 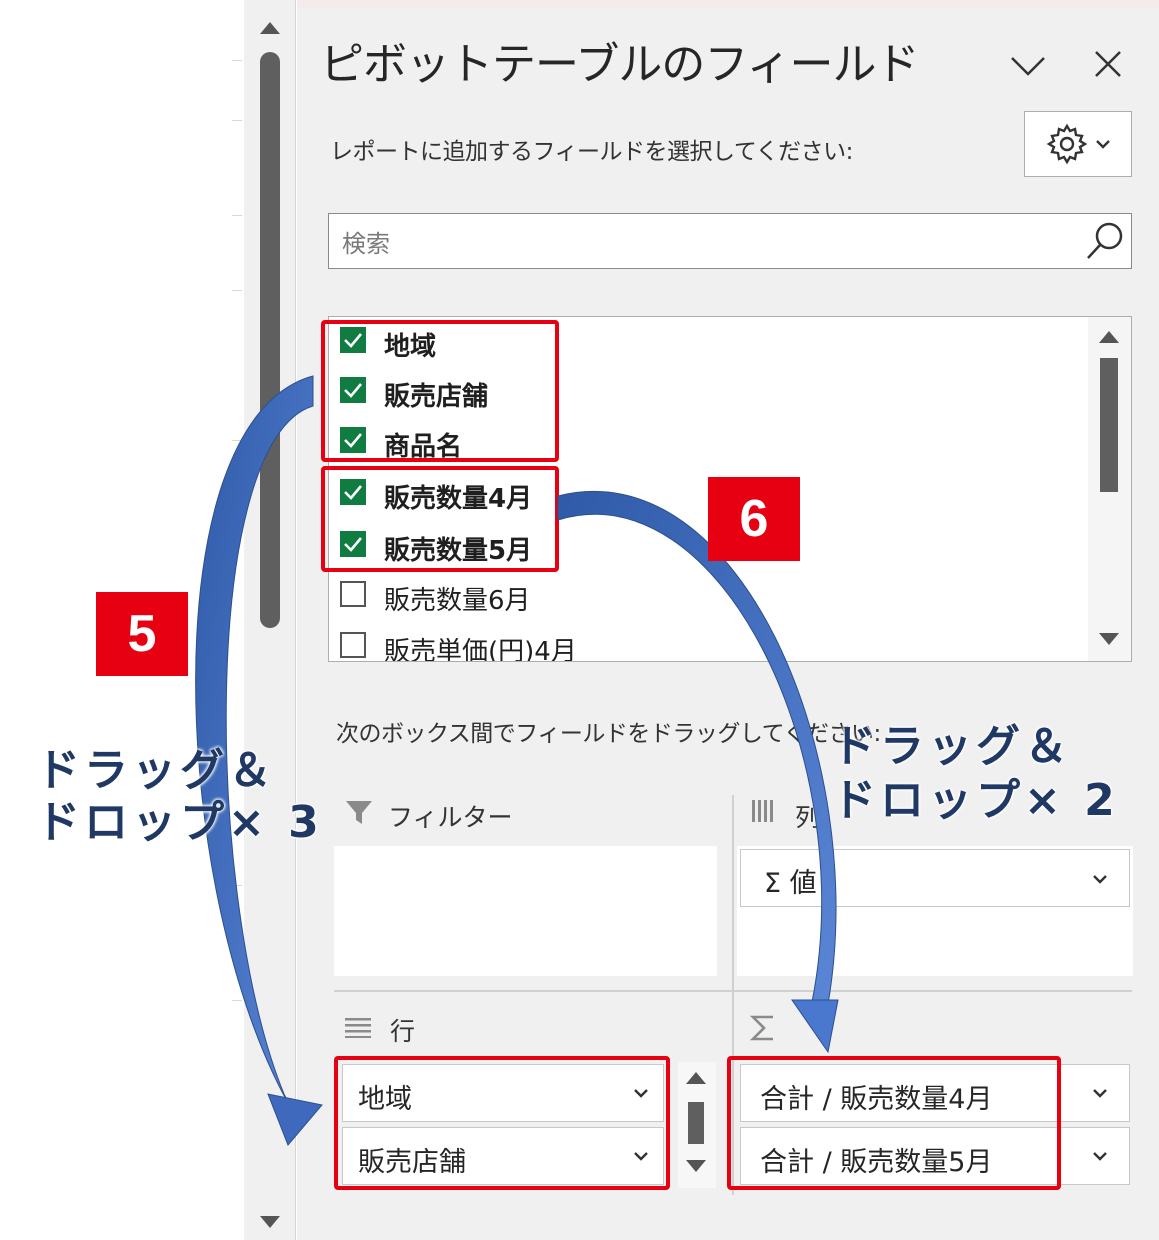 What do you see at coordinates (815, 1026) in the screenshot?
I see `arrow-head-values` at bounding box center [815, 1026].